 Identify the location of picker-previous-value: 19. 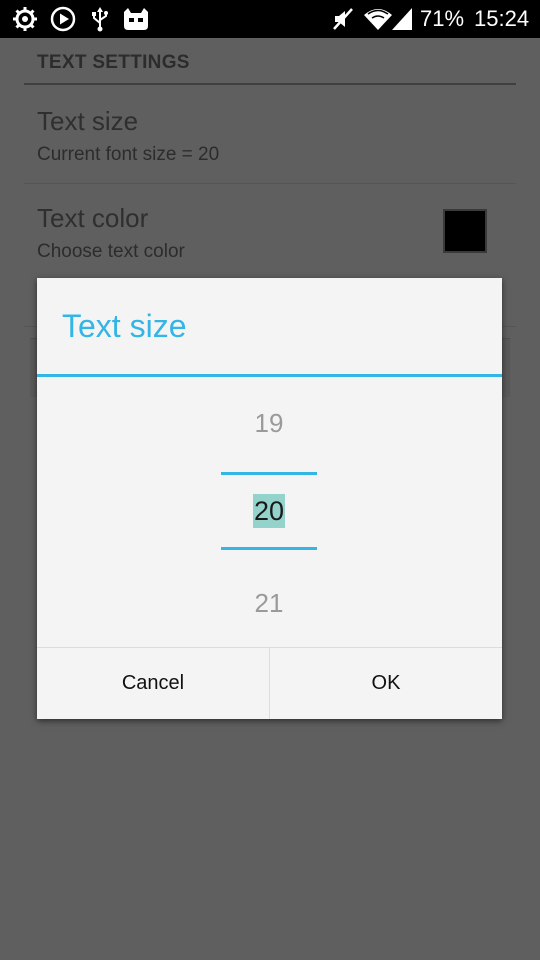
(269, 423).